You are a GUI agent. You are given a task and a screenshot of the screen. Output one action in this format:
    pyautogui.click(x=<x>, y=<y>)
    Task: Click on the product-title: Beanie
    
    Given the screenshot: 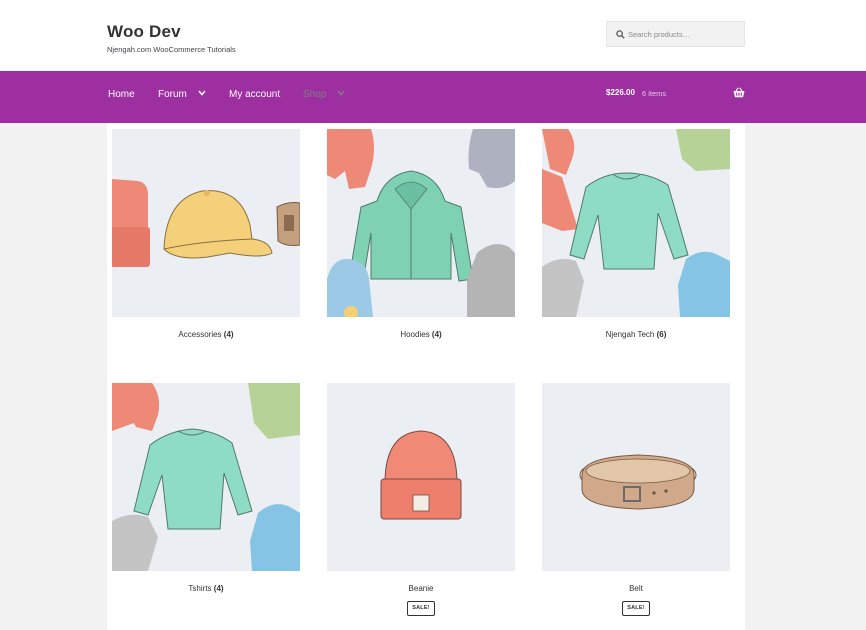 What is the action you would take?
    pyautogui.click(x=421, y=588)
    